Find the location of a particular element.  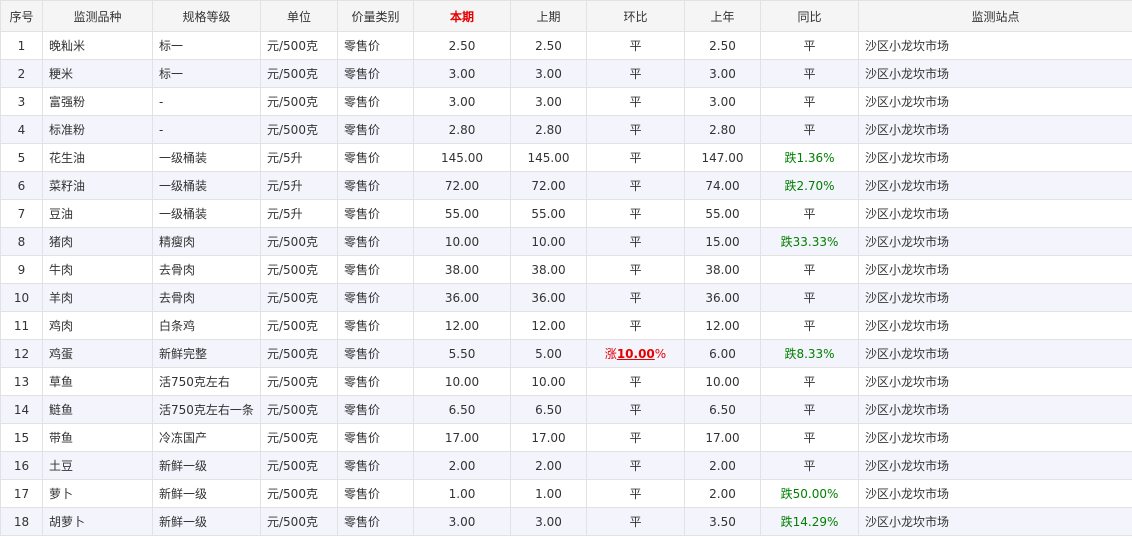

cell-item: 萝卜 is located at coordinates (97, 493).